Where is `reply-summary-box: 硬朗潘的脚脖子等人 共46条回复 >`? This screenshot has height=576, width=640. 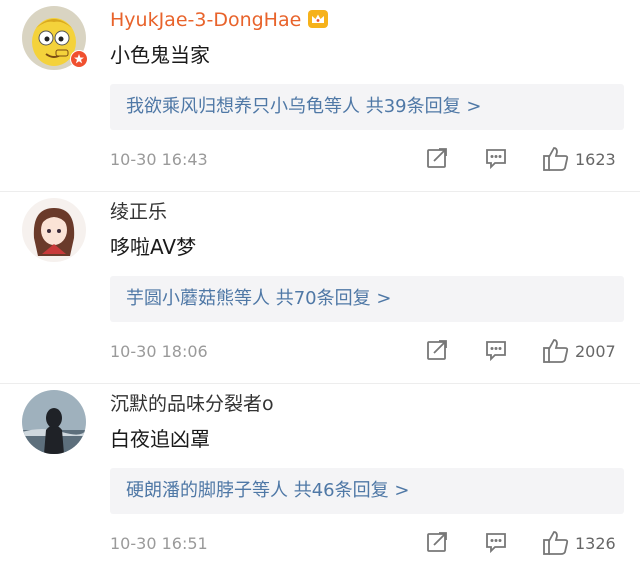 reply-summary-box: 硬朗潘的脚脖子等人 共46条回复 > is located at coordinates (367, 491).